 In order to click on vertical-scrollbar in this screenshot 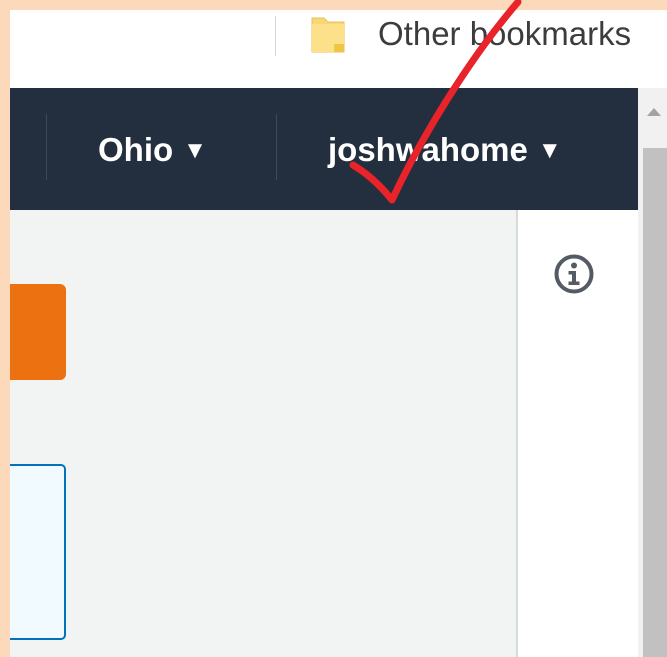, I will do `click(652, 372)`.